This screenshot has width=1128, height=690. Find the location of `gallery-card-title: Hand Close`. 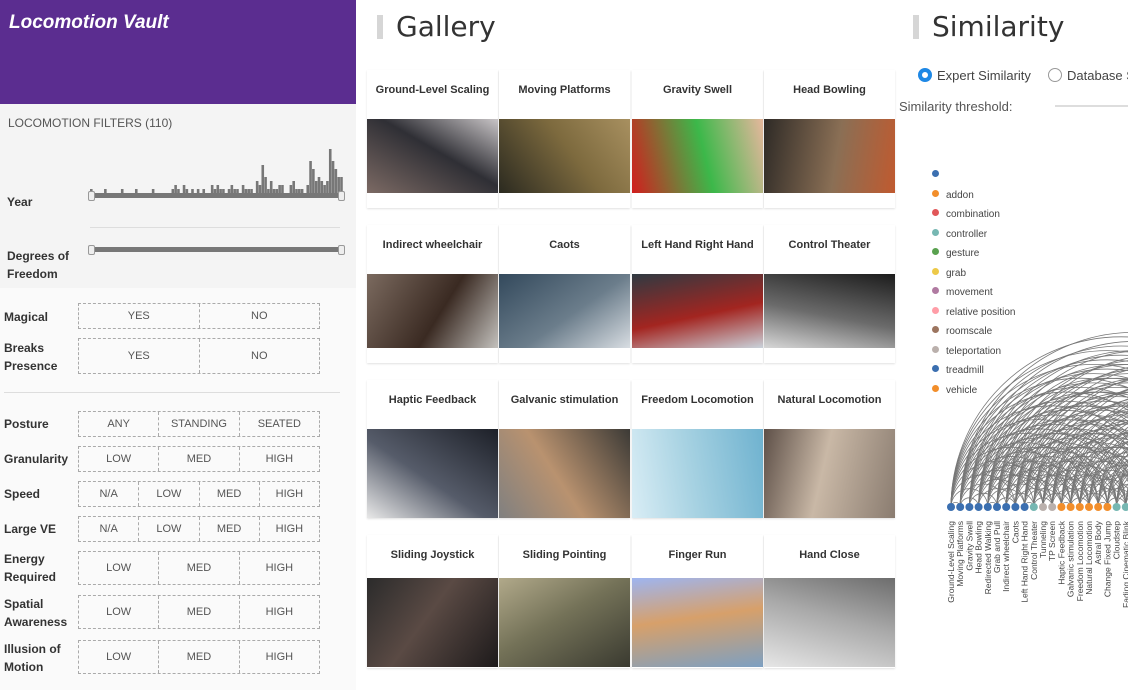

gallery-card-title: Hand Close is located at coordinates (829, 555).